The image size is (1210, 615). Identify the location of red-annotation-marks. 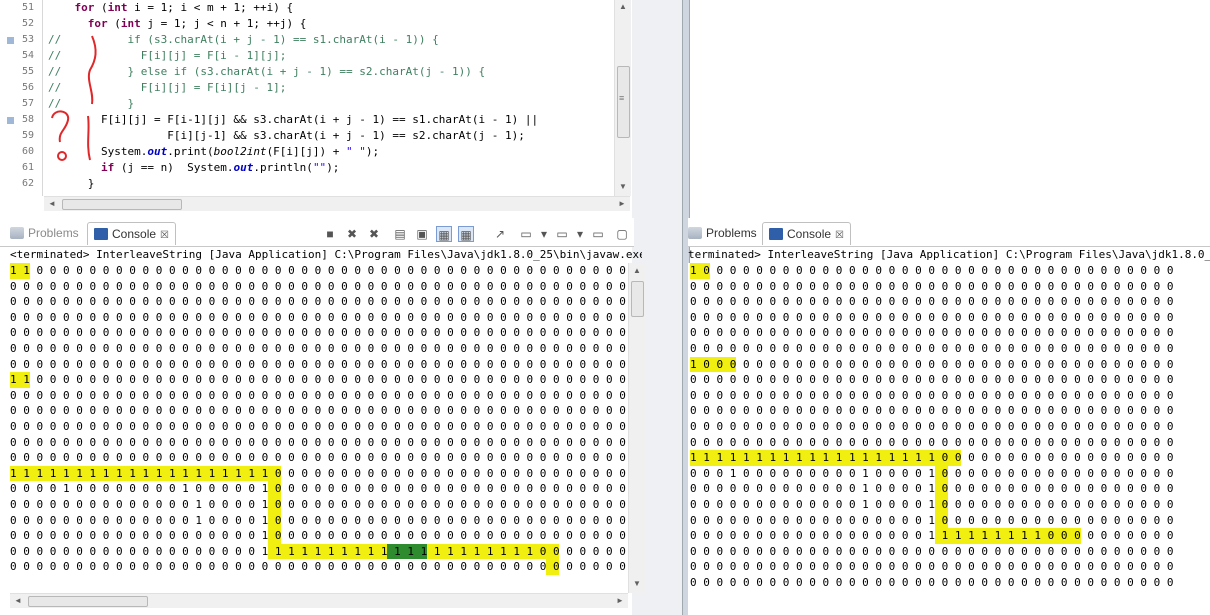
(74, 98).